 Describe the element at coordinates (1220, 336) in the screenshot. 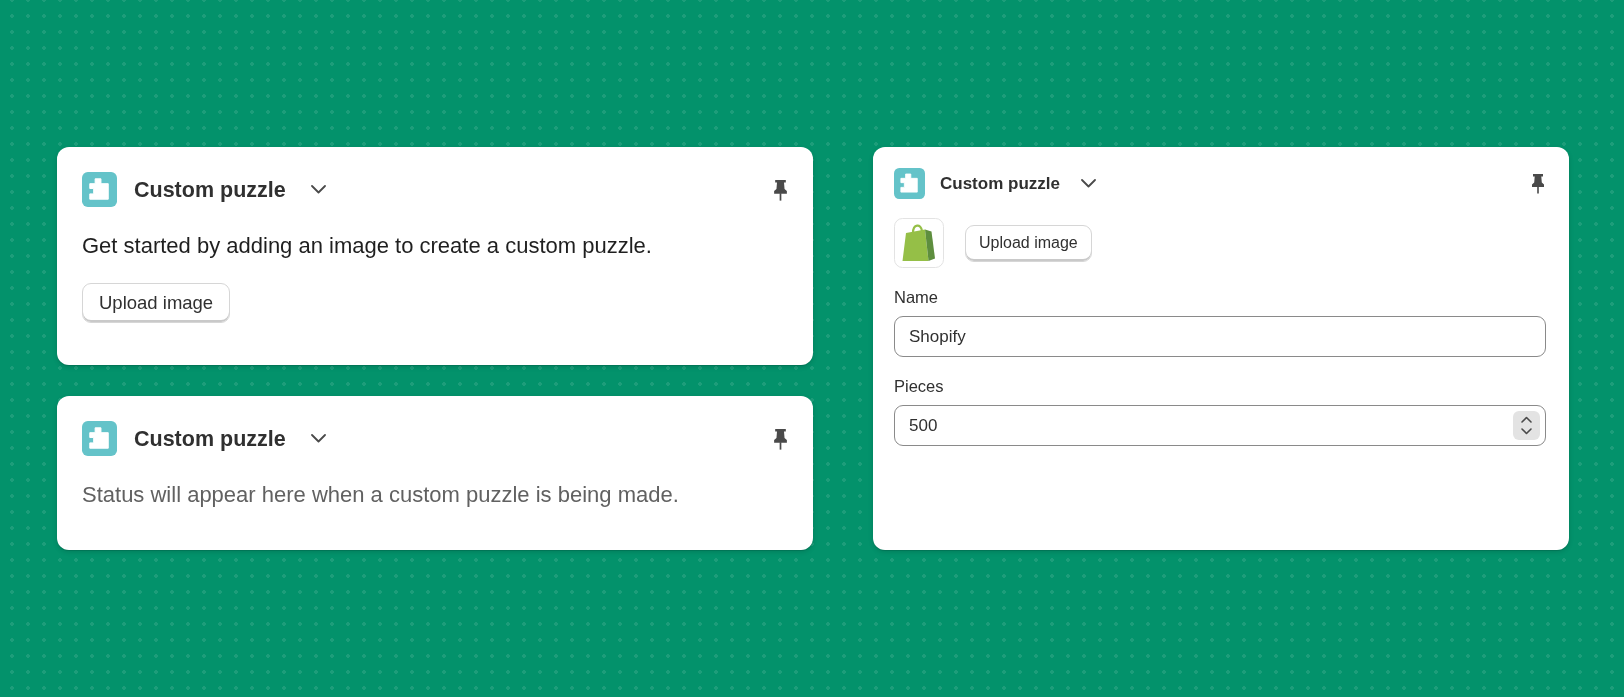

I see `text-field: Shopify` at that location.